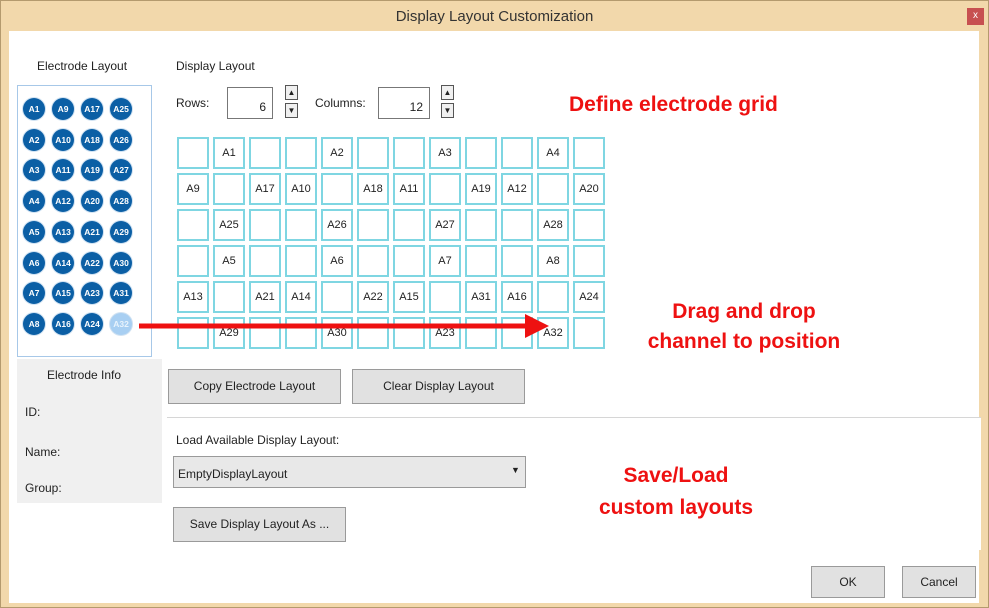 The width and height of the screenshot is (989, 608). What do you see at coordinates (553, 261) in the screenshot?
I see `grid-cell: A8` at bounding box center [553, 261].